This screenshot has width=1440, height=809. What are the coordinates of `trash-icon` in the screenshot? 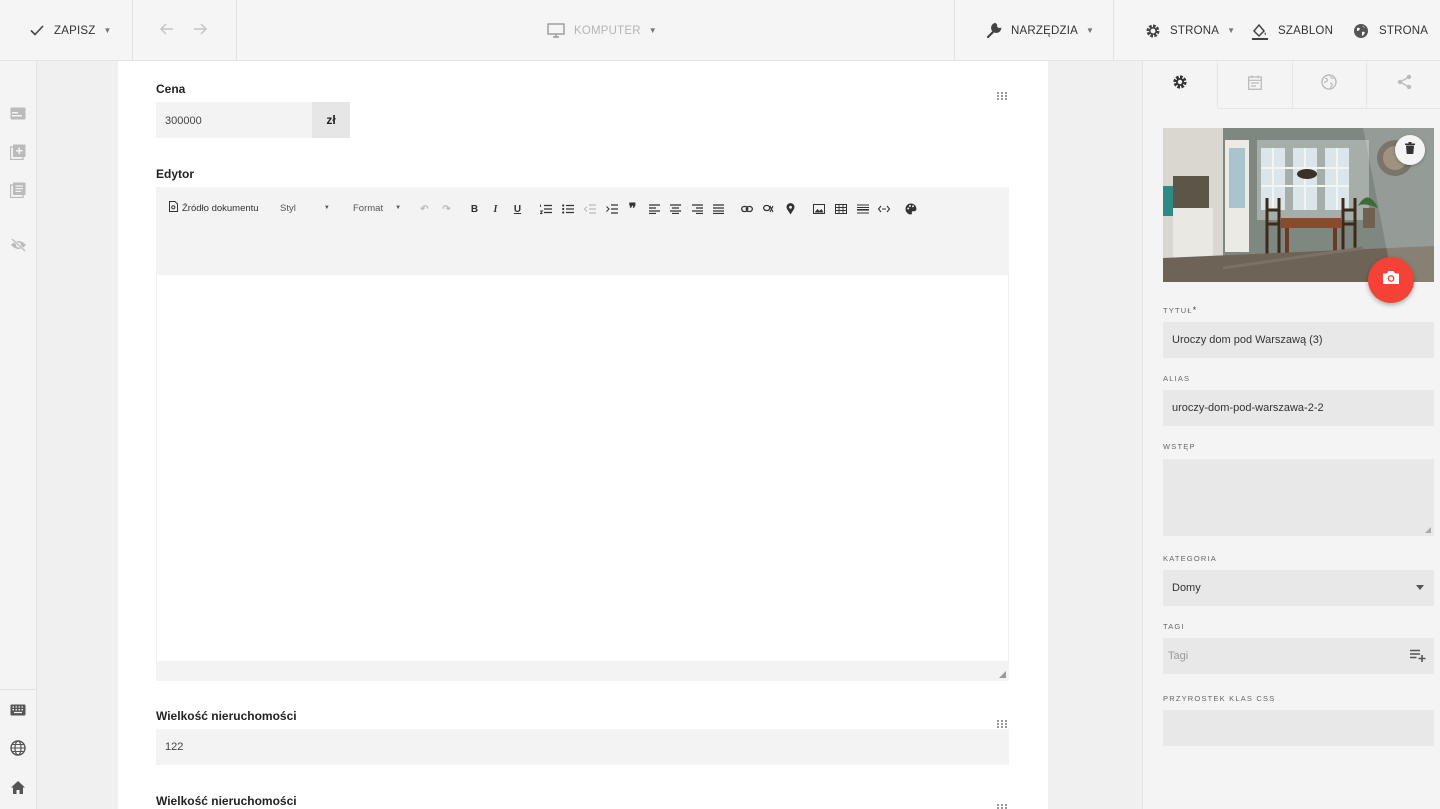 It's located at (1410, 150).